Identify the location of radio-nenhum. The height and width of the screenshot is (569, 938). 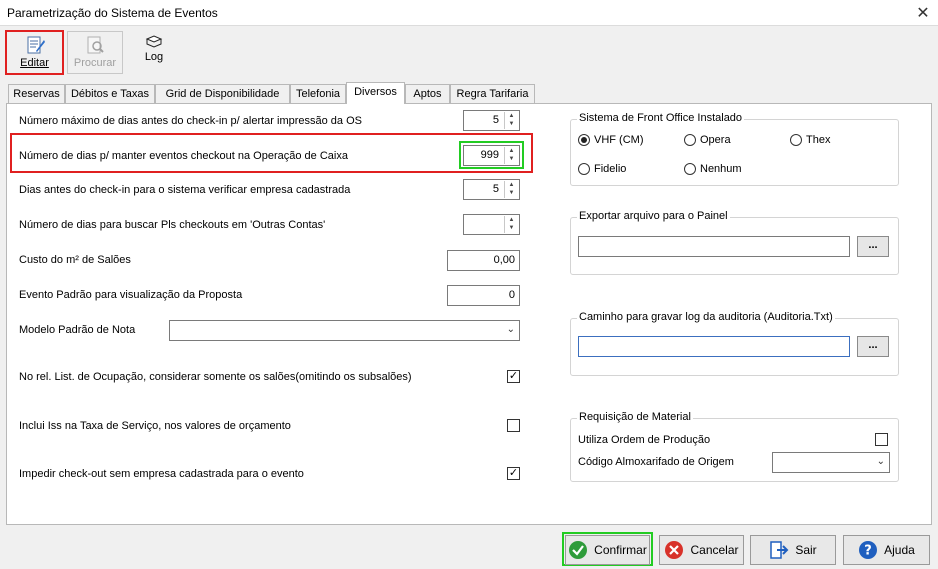
(690, 169).